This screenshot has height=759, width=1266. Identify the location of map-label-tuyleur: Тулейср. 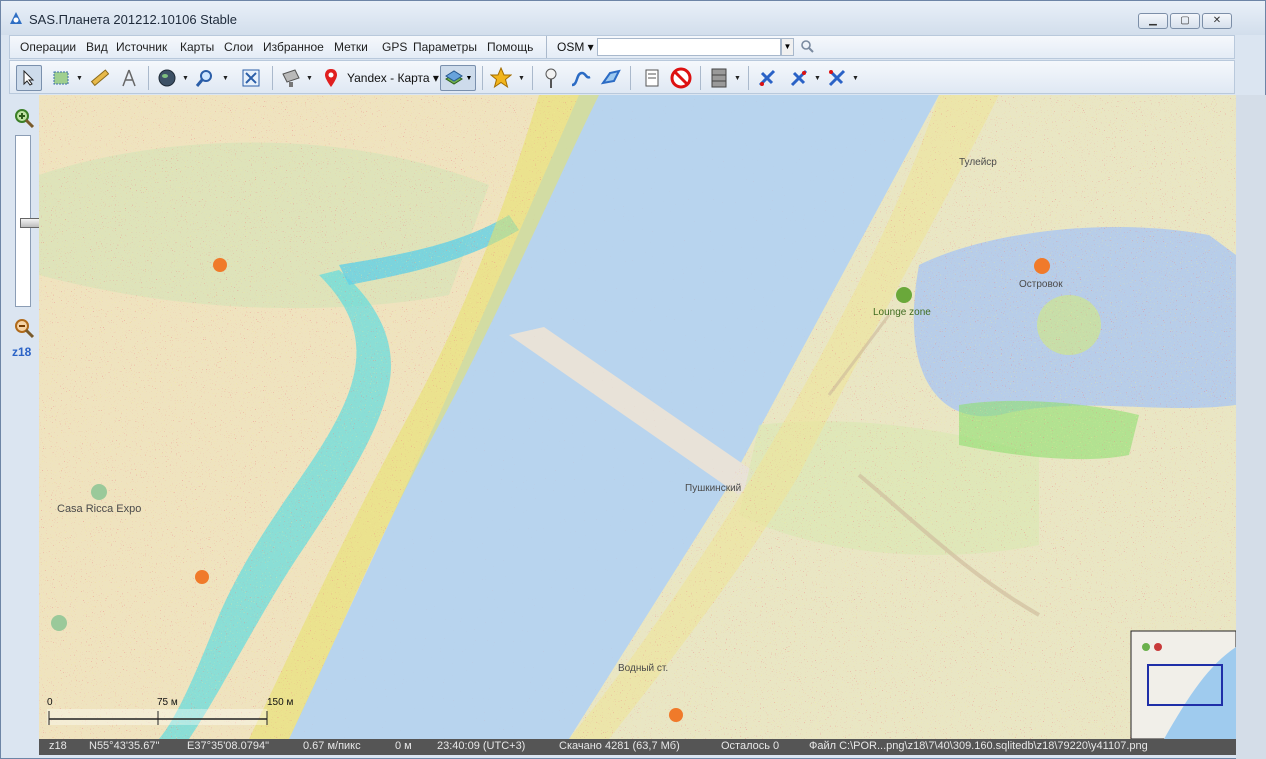
(978, 162).